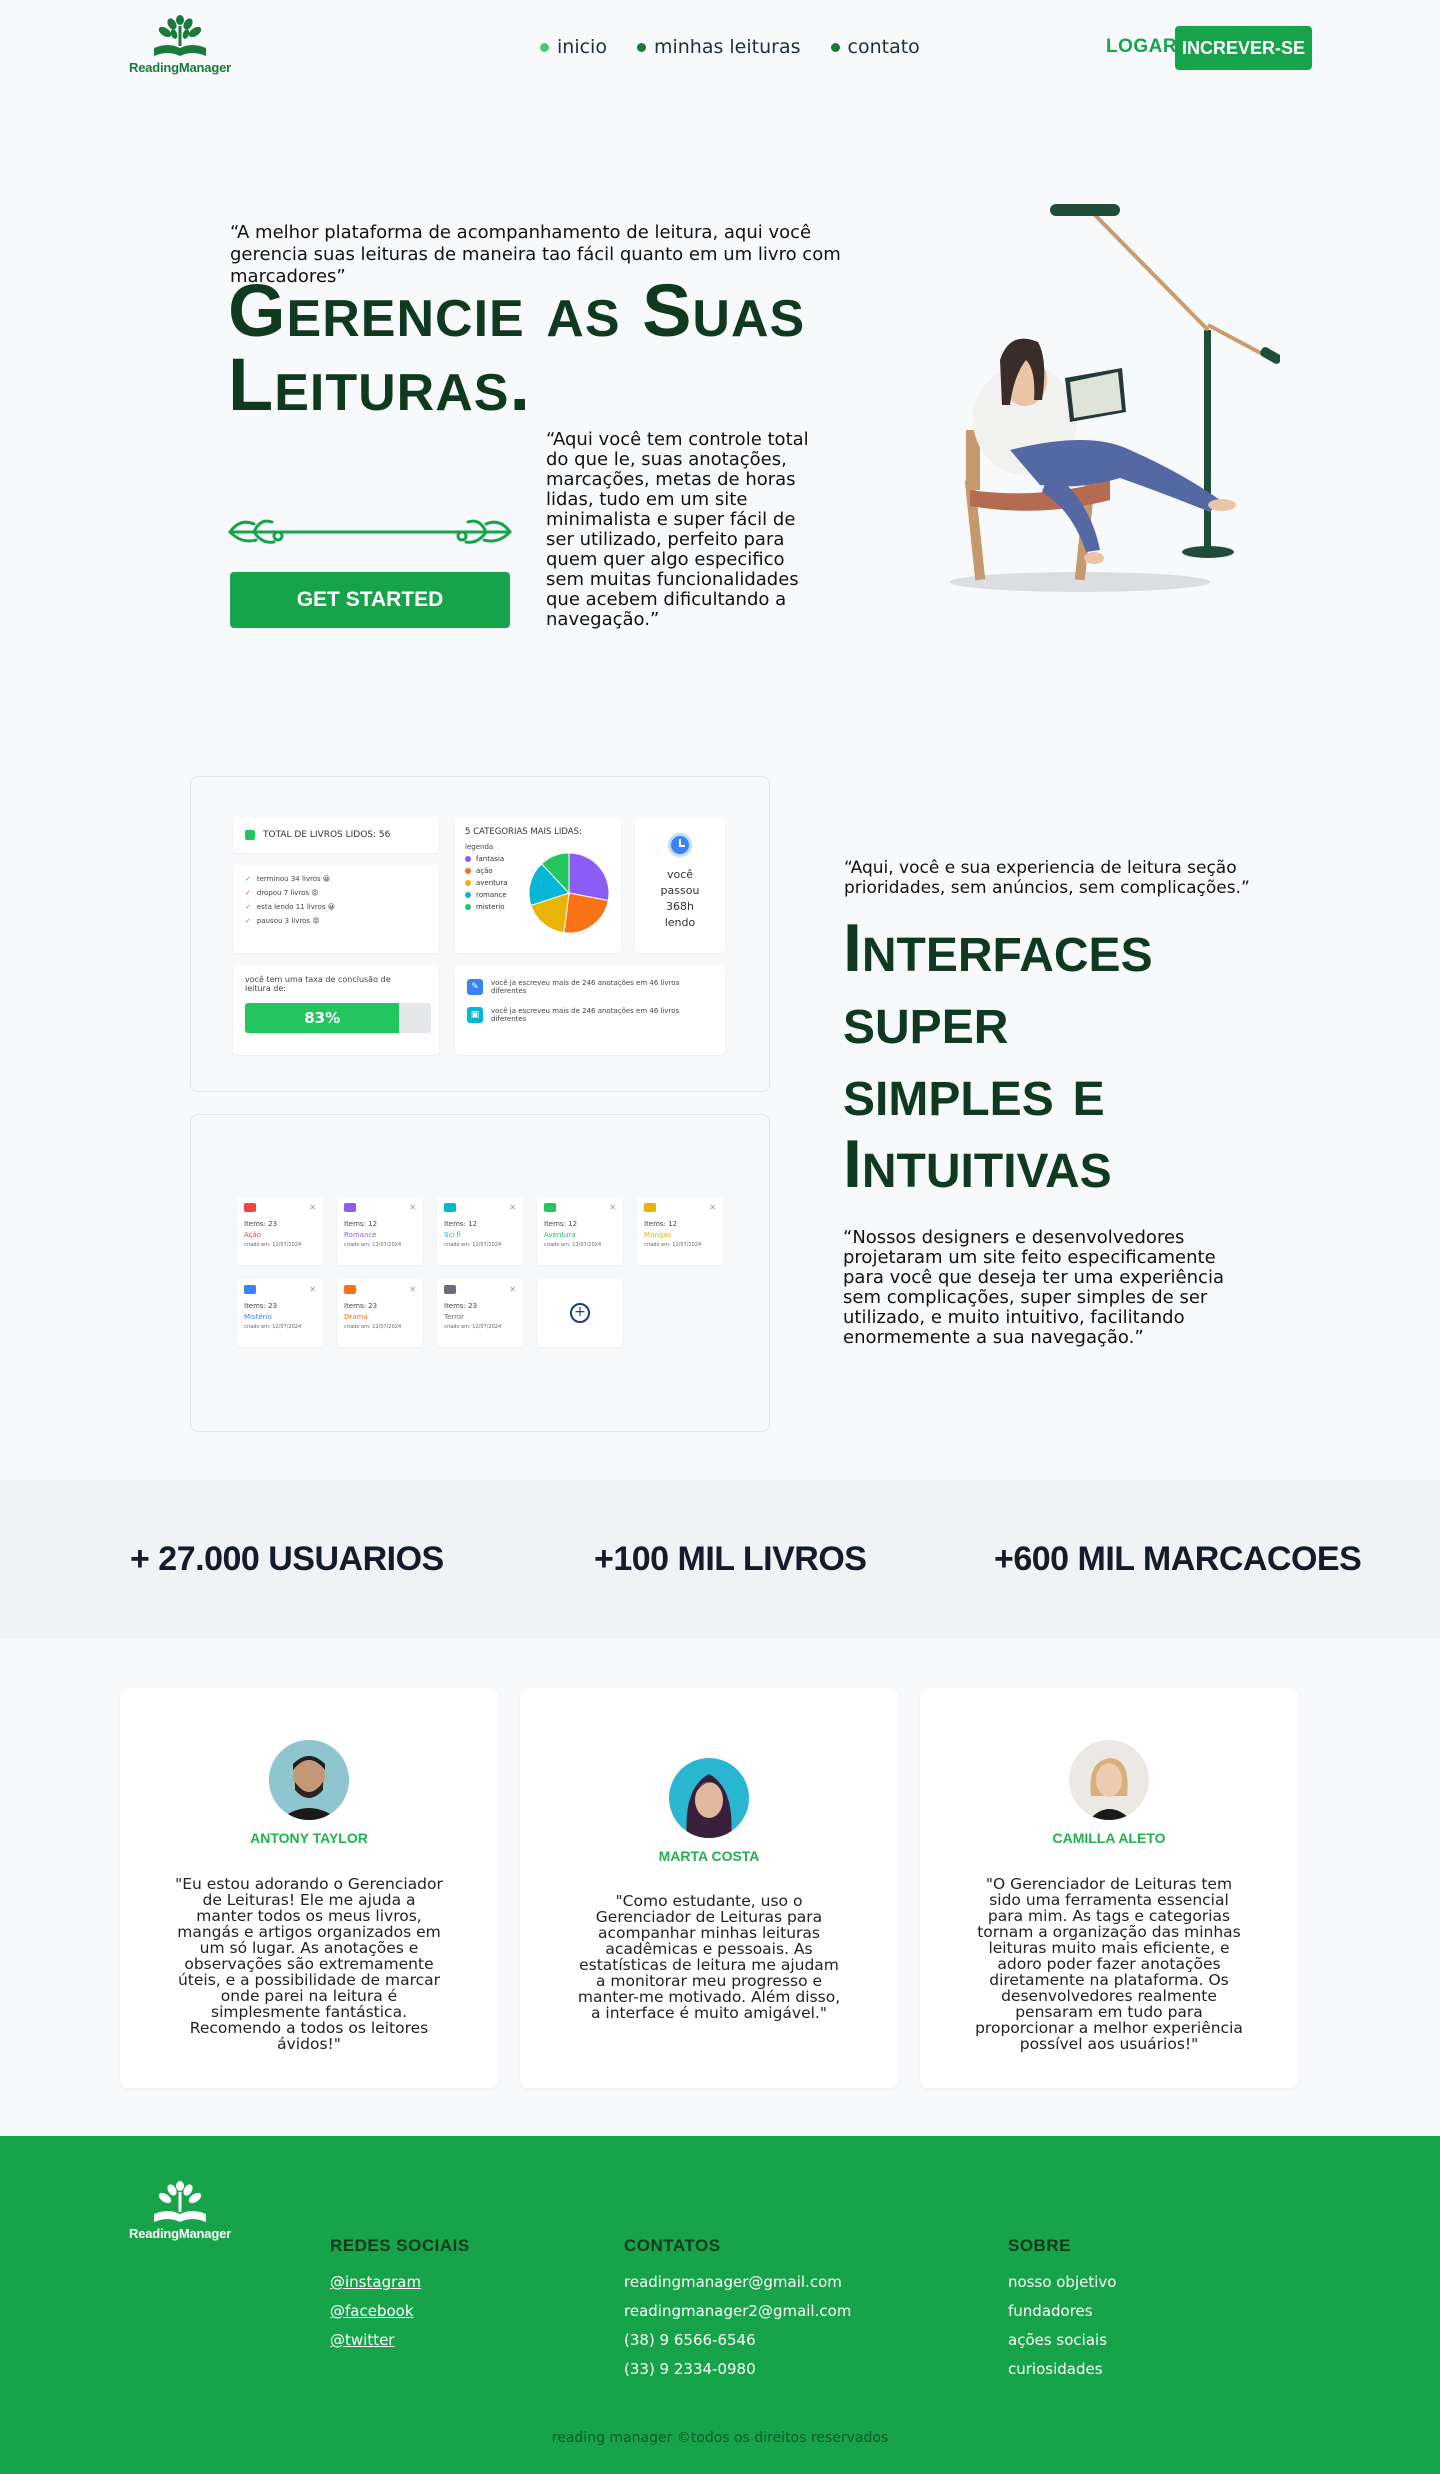 This screenshot has height=2474, width=1440. What do you see at coordinates (400, 2282) in the screenshot?
I see `footer-link-instagram: @instagram` at bounding box center [400, 2282].